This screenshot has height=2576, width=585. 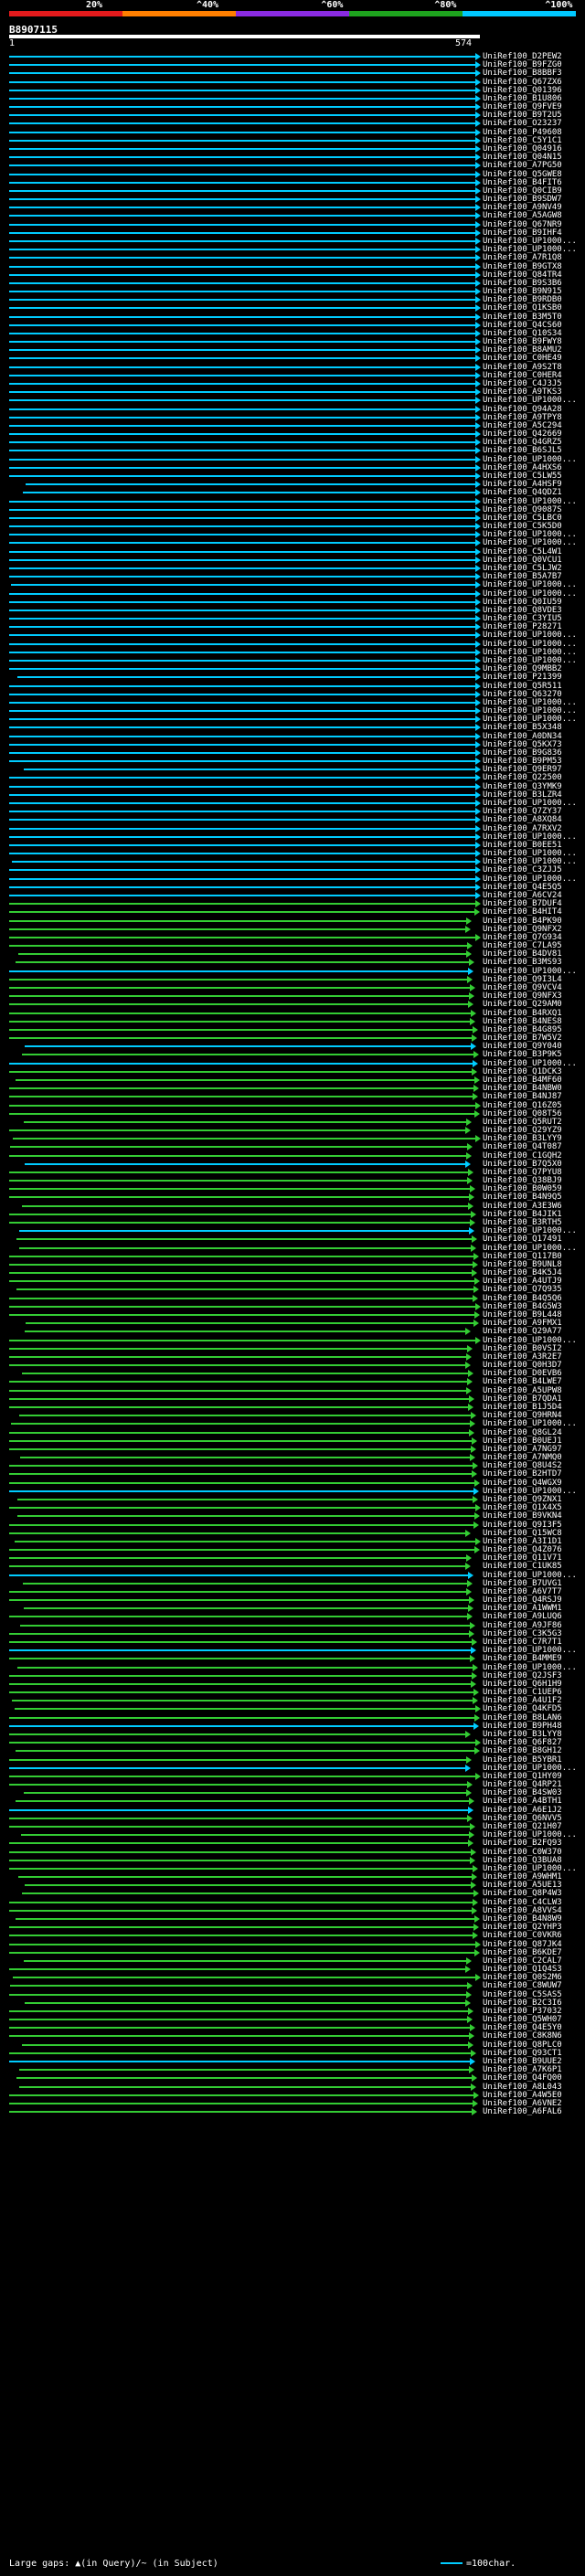 I want to click on hit-row: UniRef100_Q4FQ00, so click(x=293, y=2078).